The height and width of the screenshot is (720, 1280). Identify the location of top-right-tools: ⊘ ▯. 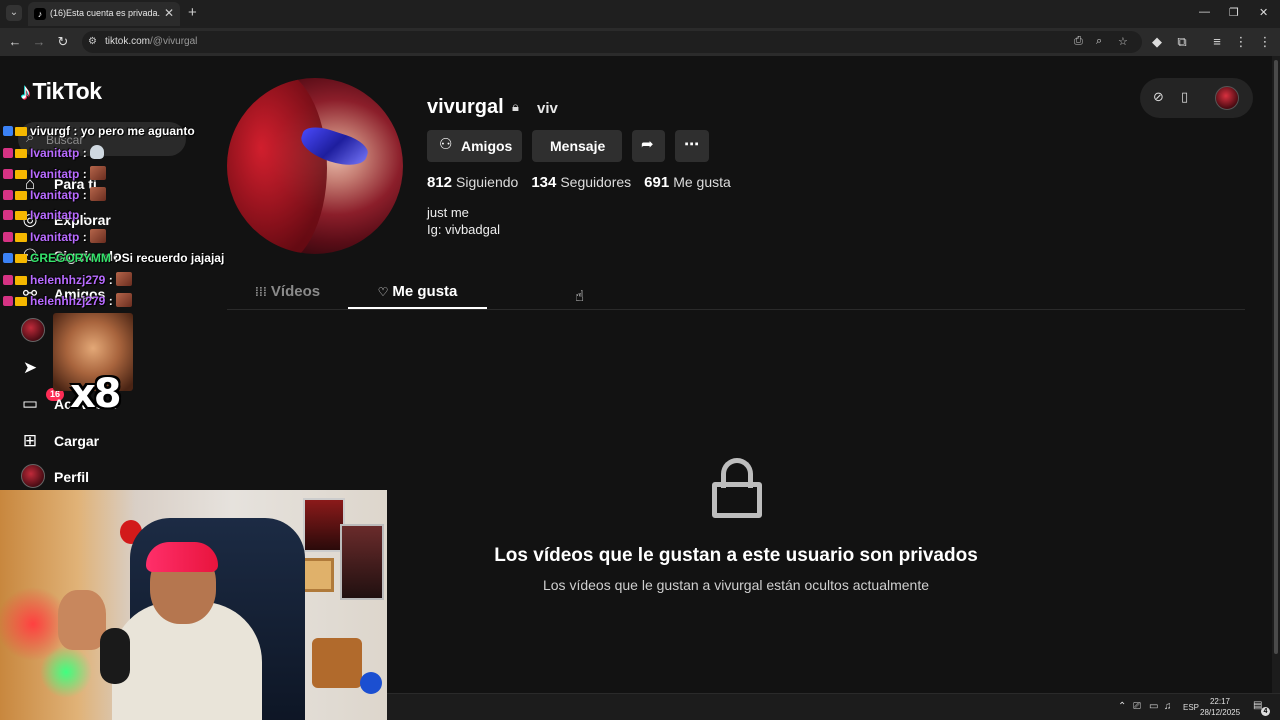
(1196, 98).